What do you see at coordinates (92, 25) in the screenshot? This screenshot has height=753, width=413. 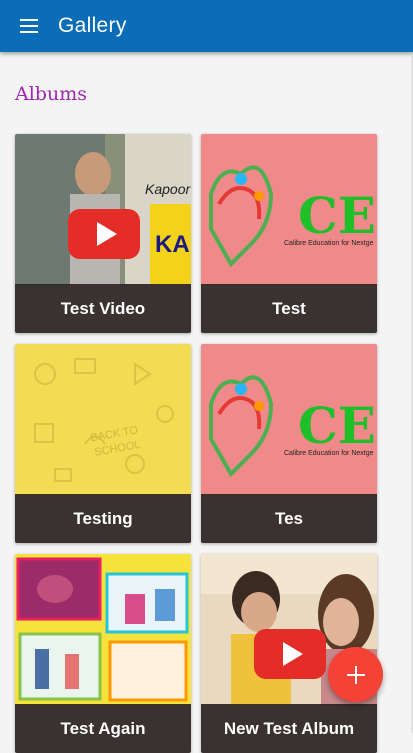 I see `page-title: Gallery` at bounding box center [92, 25].